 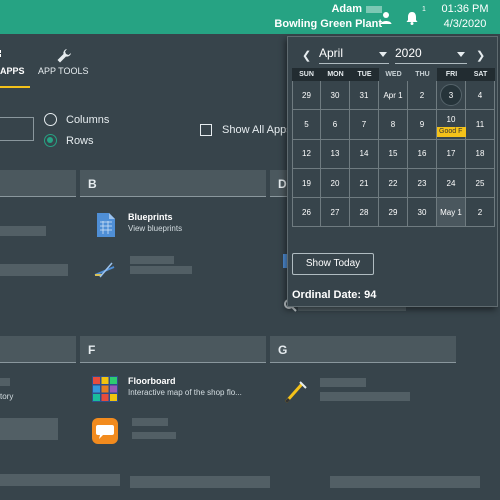 What do you see at coordinates (480, 125) in the screenshot?
I see `calendar-day: 11` at bounding box center [480, 125].